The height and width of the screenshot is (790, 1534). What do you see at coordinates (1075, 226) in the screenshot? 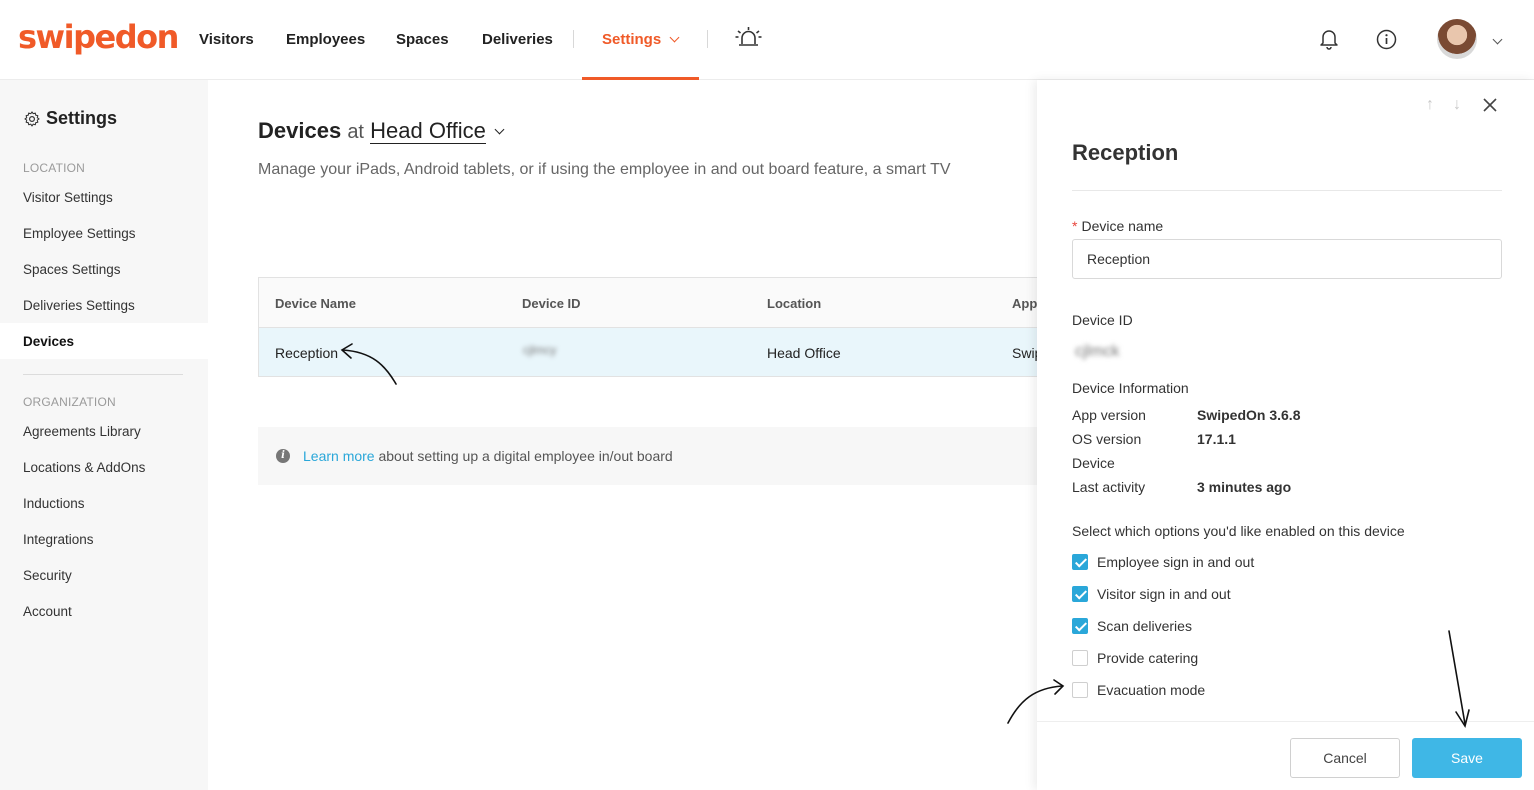
I see `required-marker: *` at bounding box center [1075, 226].